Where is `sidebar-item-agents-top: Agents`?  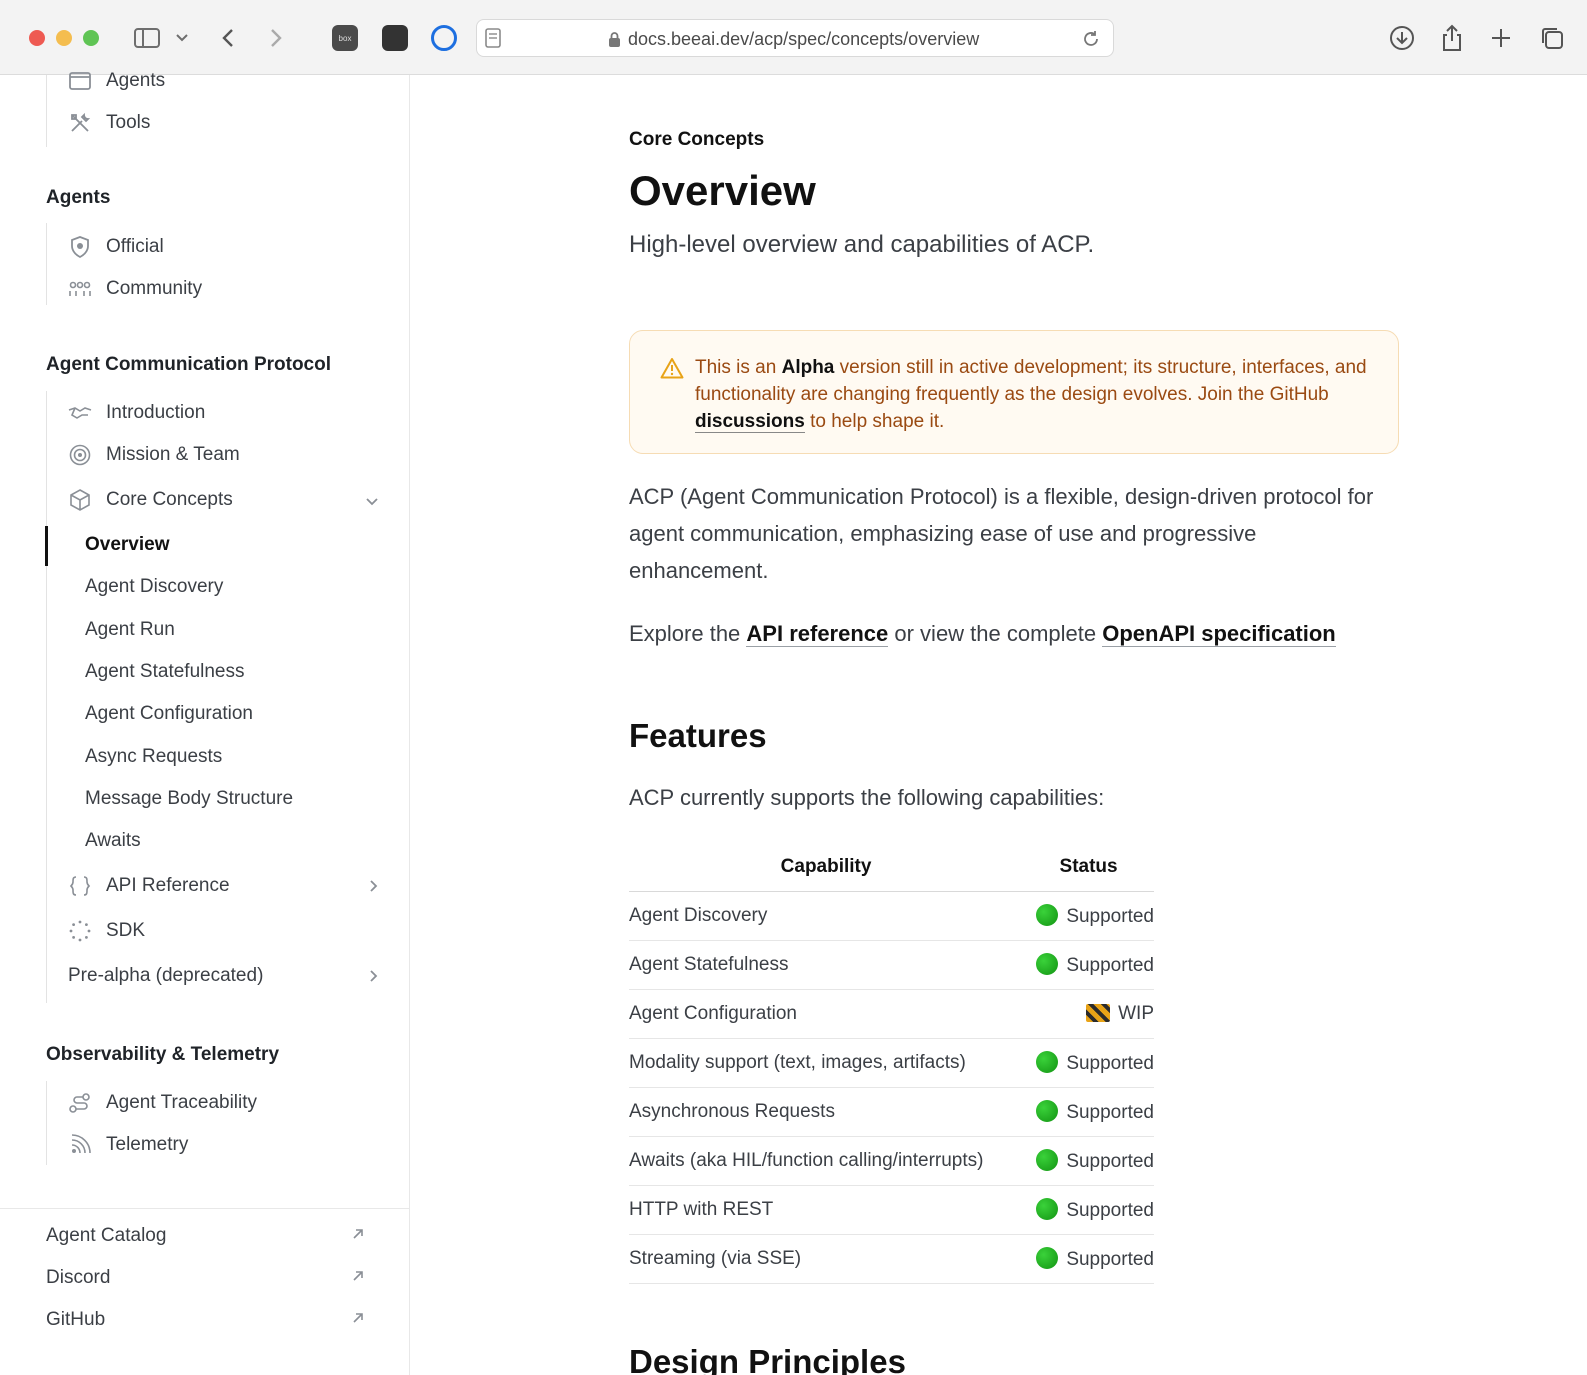 sidebar-item-agents-top: Agents is located at coordinates (116, 81).